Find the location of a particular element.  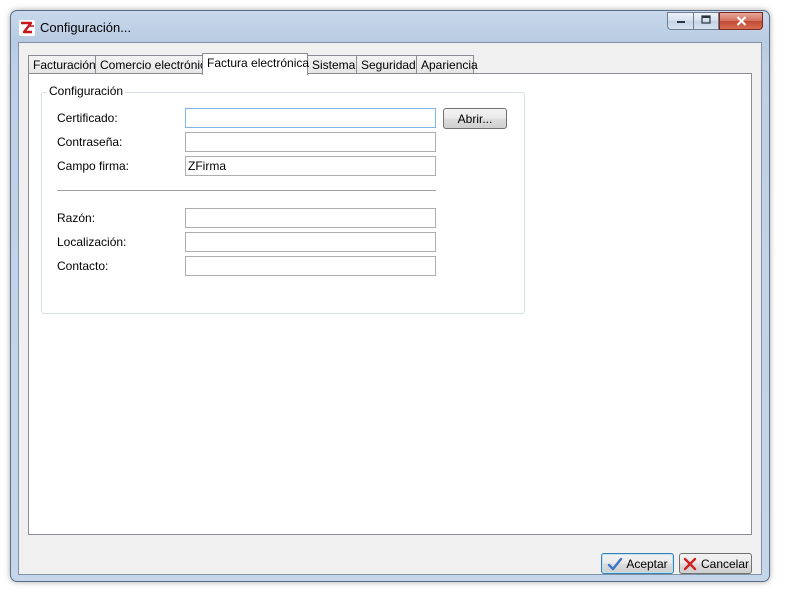

contrasena-label: Contraseña: is located at coordinates (90, 142).